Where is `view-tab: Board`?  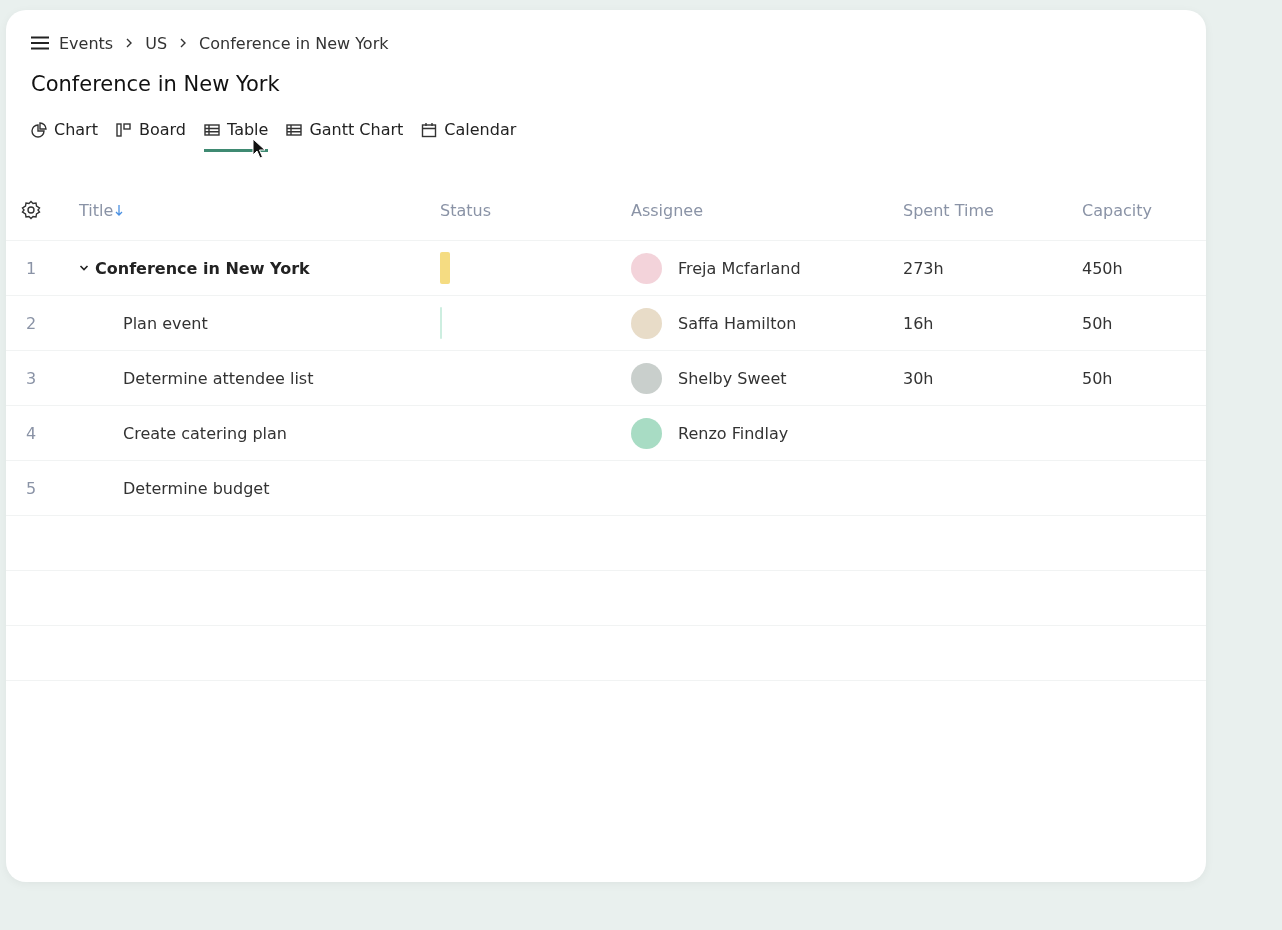 view-tab: Board is located at coordinates (150, 134).